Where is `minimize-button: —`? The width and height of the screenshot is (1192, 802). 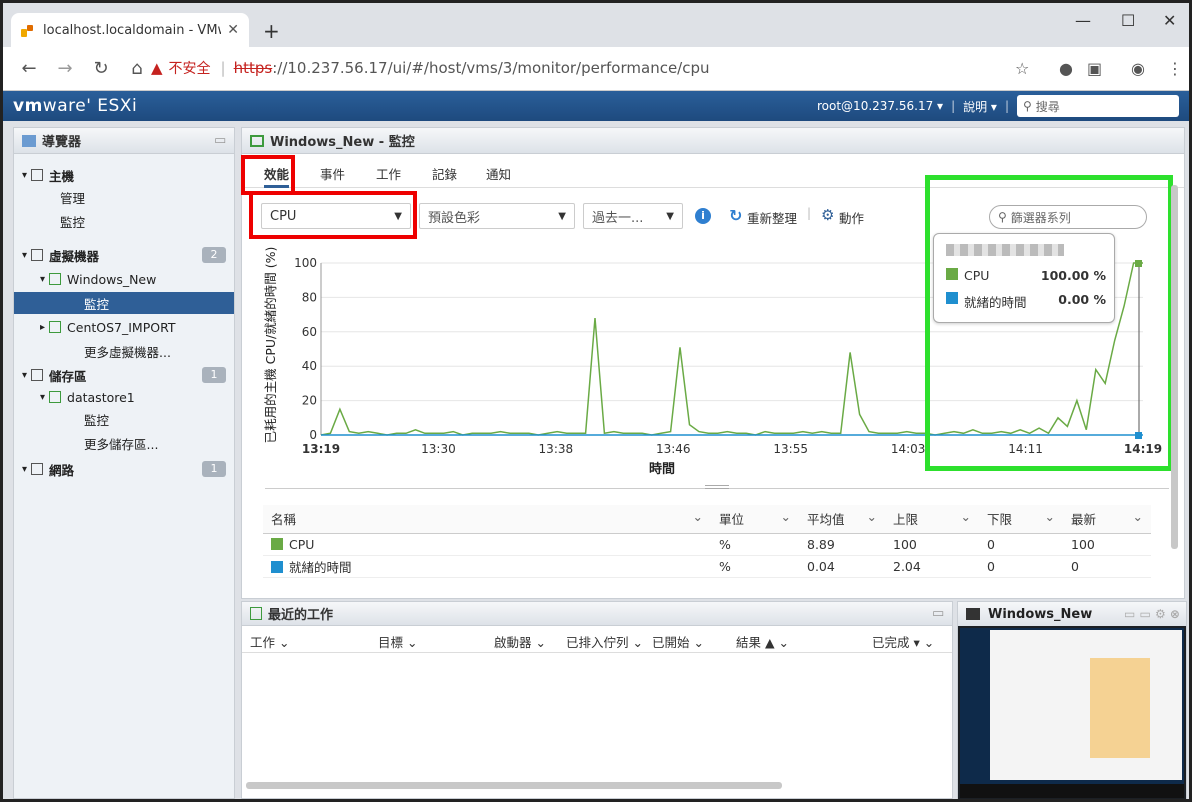 minimize-button: — is located at coordinates (1083, 20).